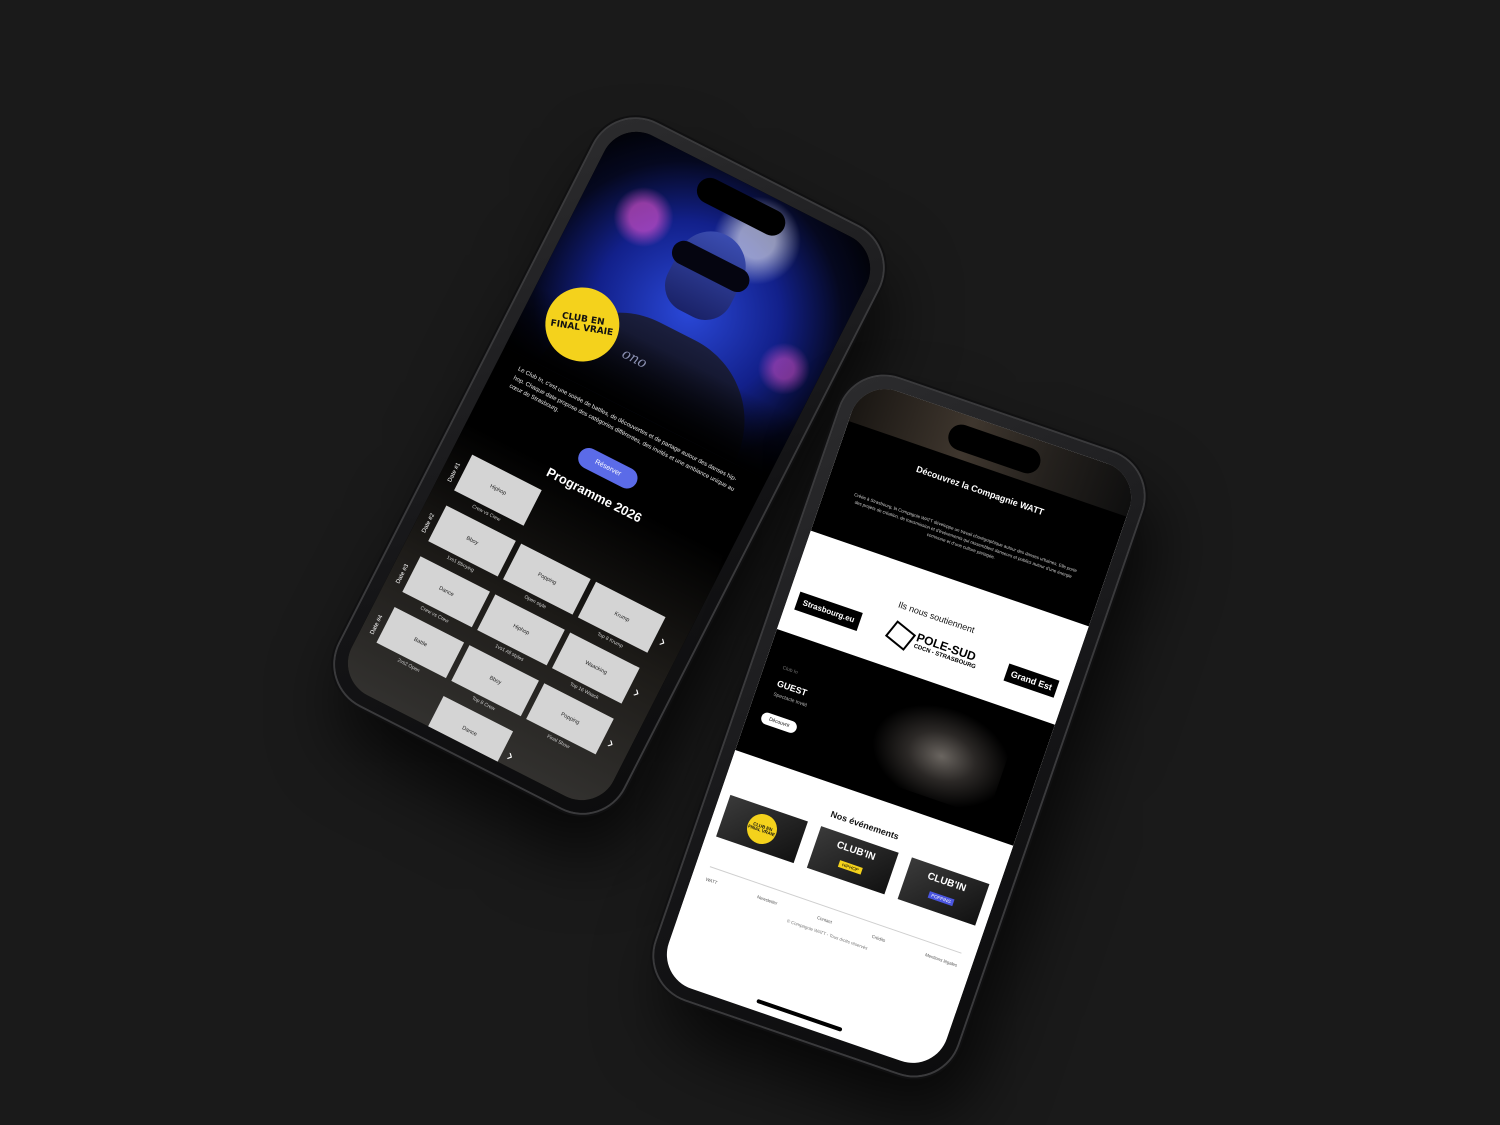 The width and height of the screenshot is (1500, 1125). I want to click on footer-link: WATT, so click(711, 881).